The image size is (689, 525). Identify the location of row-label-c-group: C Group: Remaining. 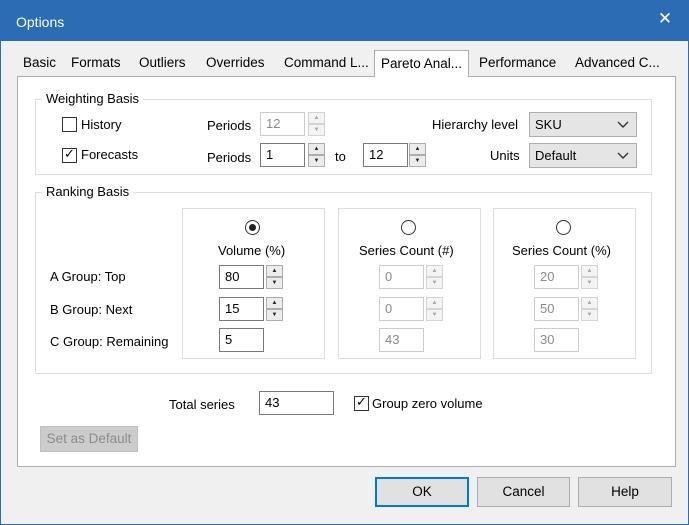
(109, 341).